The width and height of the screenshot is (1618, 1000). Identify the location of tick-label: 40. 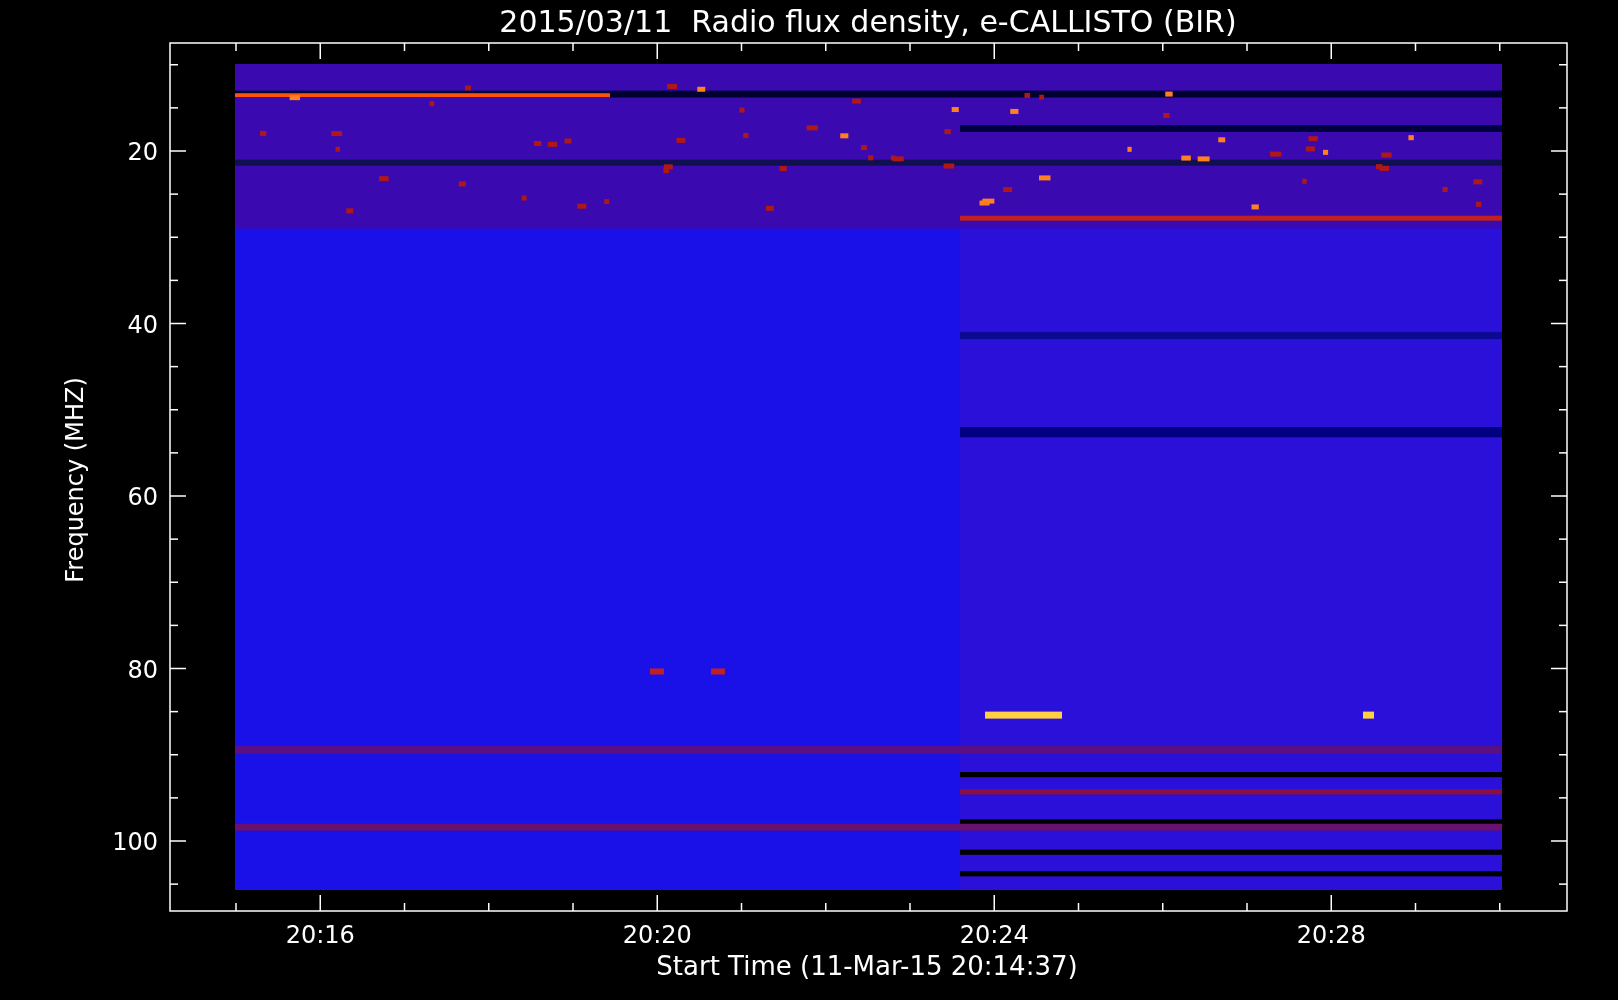
(142, 324).